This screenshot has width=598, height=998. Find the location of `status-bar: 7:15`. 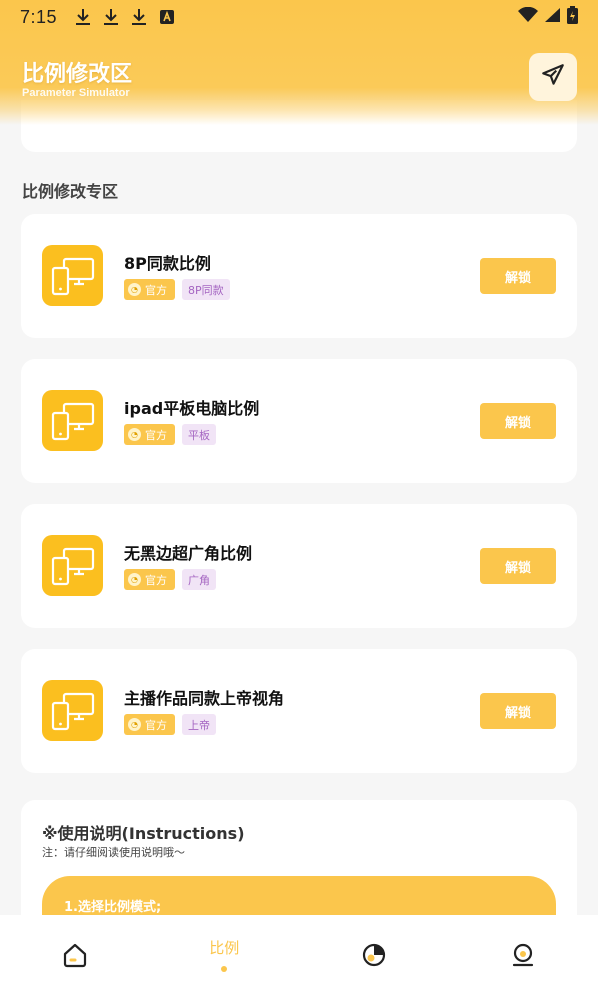

status-bar: 7:15 is located at coordinates (299, 17).